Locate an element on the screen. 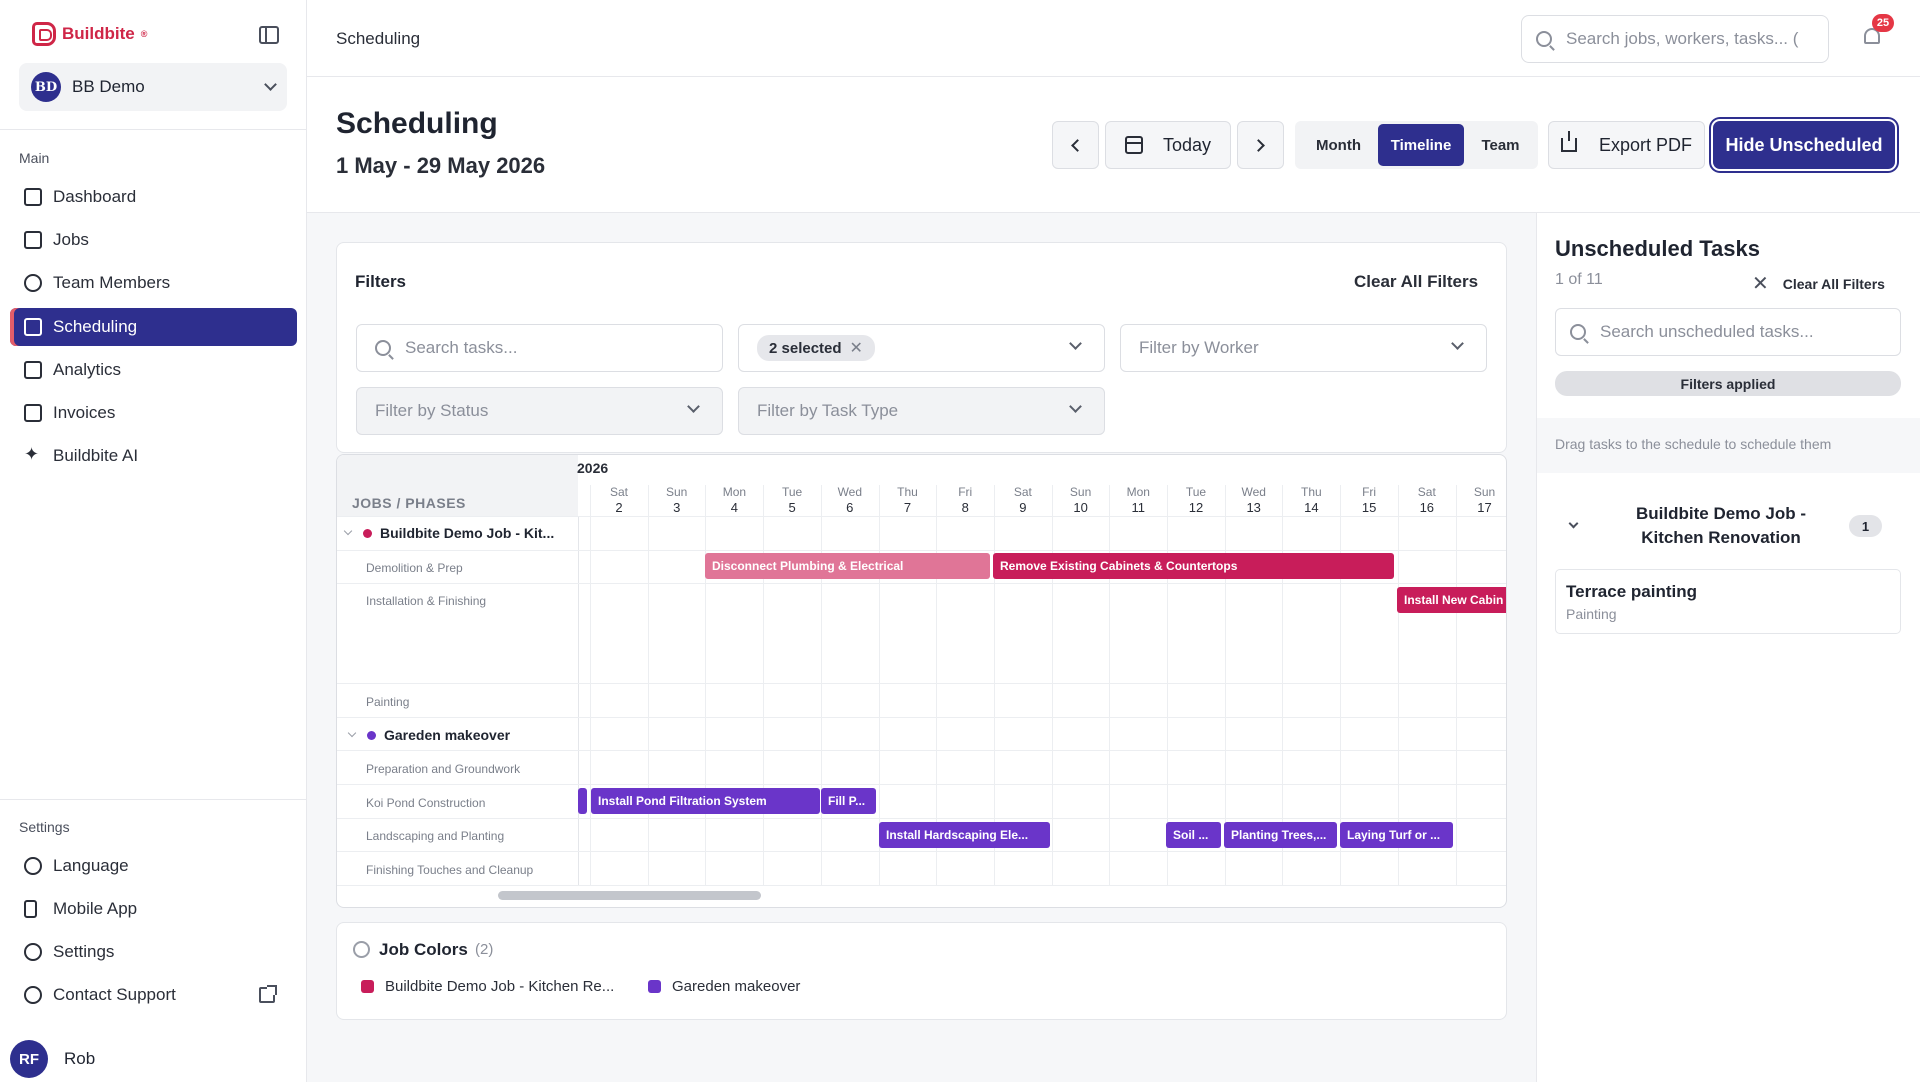 This screenshot has height=1082, width=1920. app-name: Buildbite is located at coordinates (98, 33).